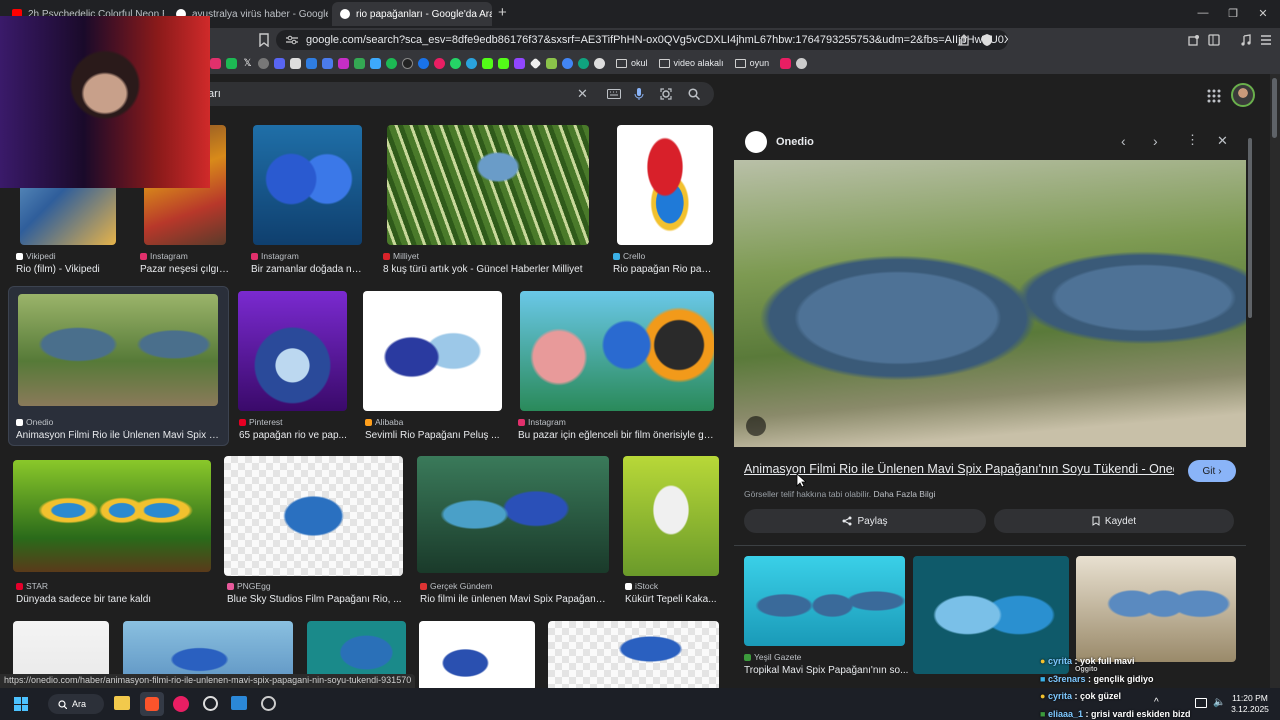 This screenshot has width=1280, height=720. Describe the element at coordinates (313, 516) in the screenshot. I see `result-image-blu-png` at that location.